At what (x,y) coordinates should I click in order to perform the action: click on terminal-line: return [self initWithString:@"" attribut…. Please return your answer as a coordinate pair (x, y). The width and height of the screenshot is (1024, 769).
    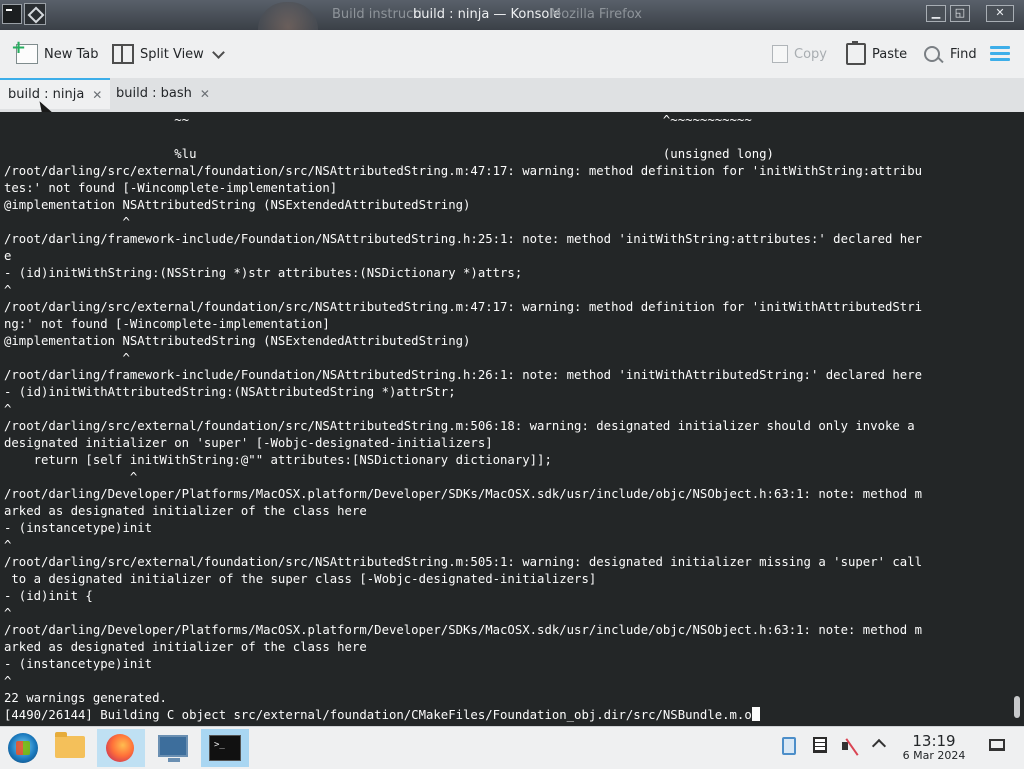
    Looking at the image, I should click on (278, 460).